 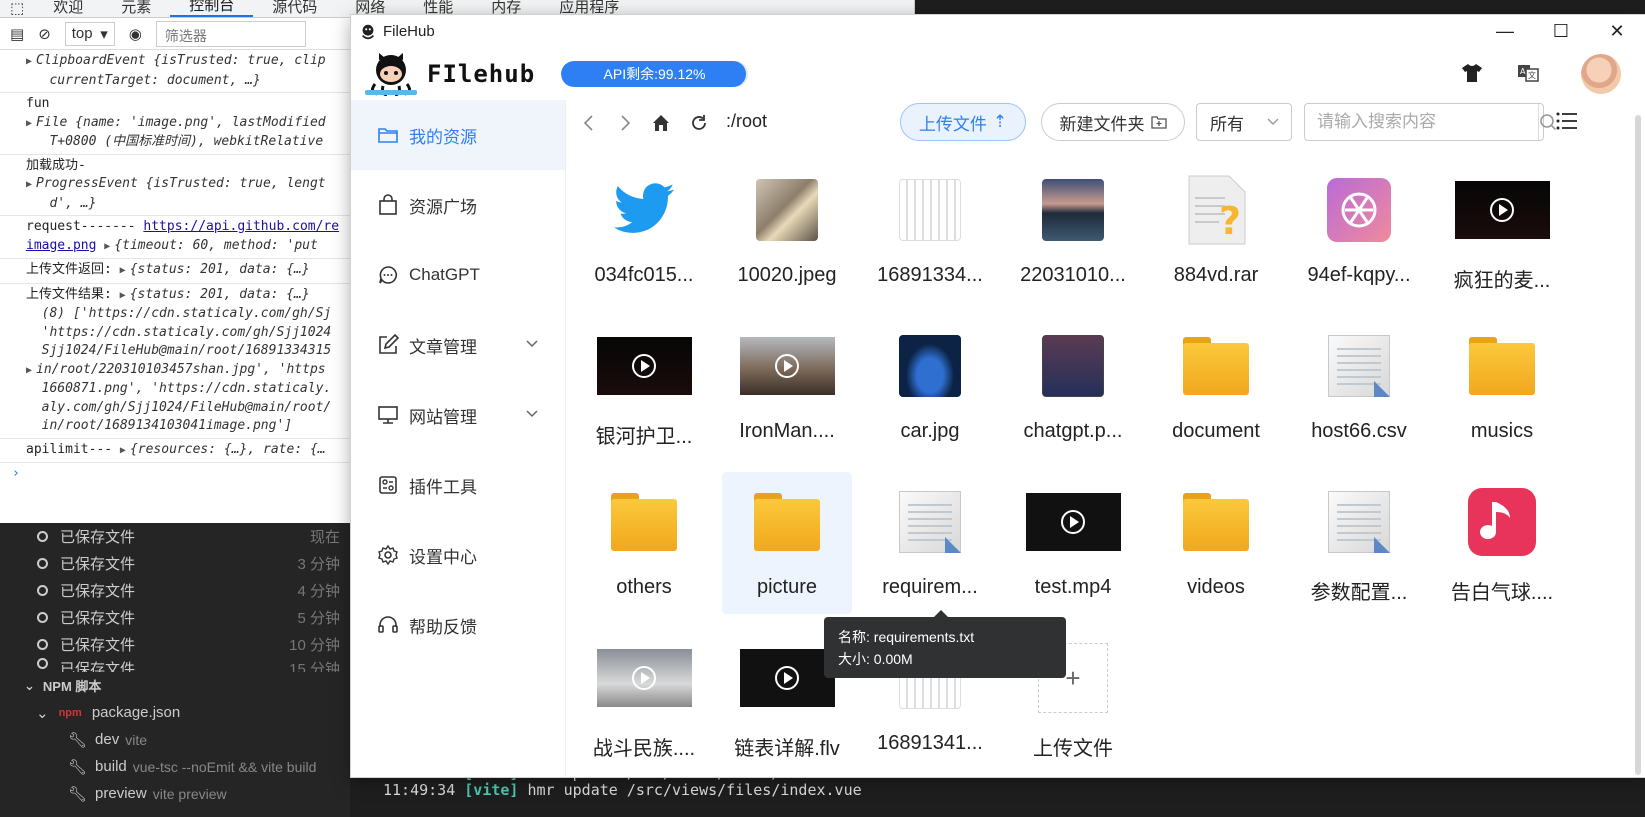 I want to click on sidebar-item-my-resources: 我的资源, so click(x=458, y=135).